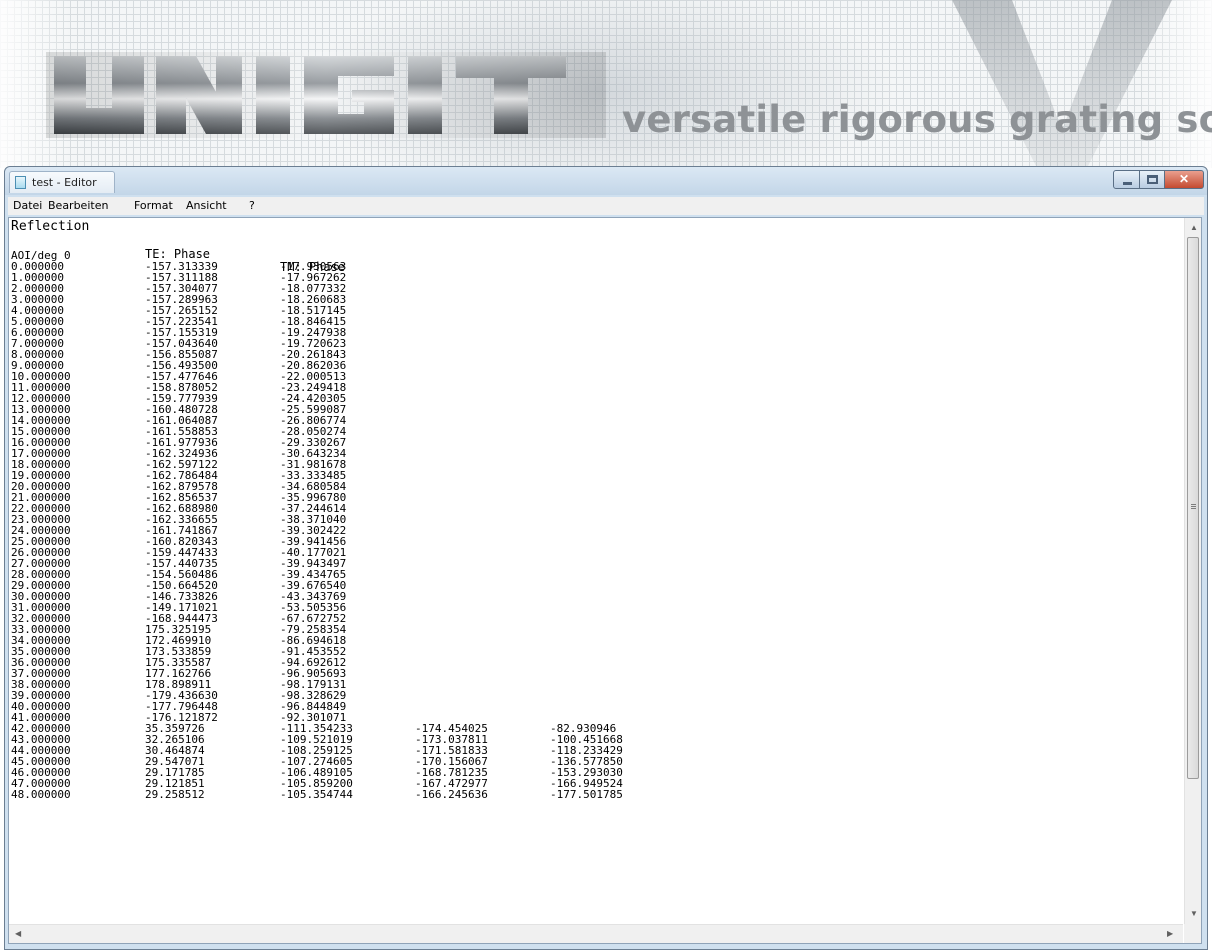 This screenshot has width=1212, height=952. What do you see at coordinates (596, 933) in the screenshot?
I see `horizontal-scrollbar: ◀ ▶` at bounding box center [596, 933].